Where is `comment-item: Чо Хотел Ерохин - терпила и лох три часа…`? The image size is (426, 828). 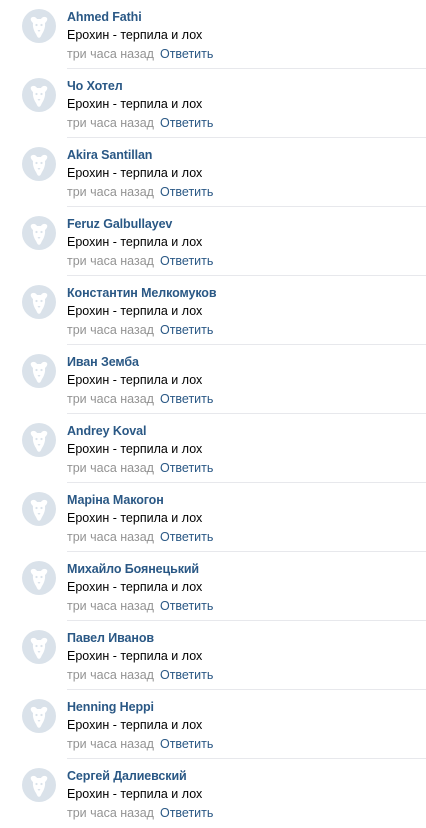
comment-item: Чо Хотел Ерохин - терпила и лох три часа… is located at coordinates (213, 103).